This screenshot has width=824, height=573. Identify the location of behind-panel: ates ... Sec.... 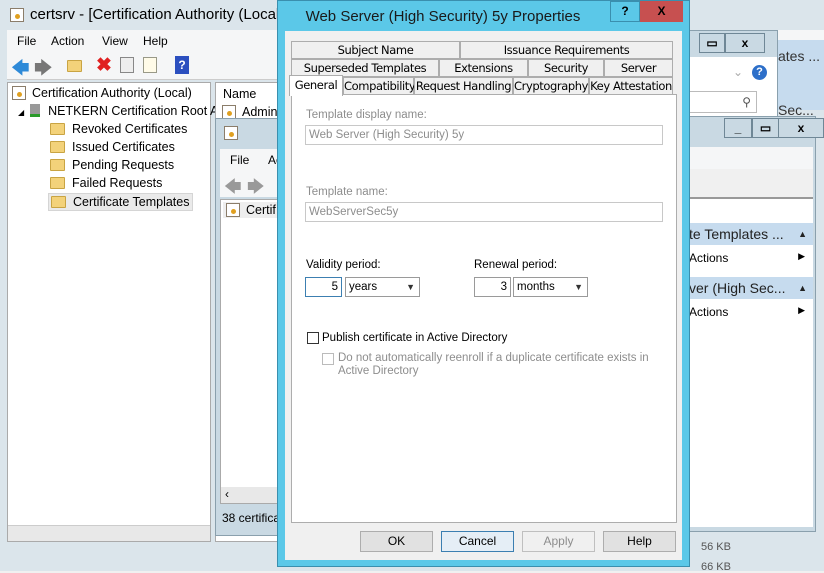
(801, 79).